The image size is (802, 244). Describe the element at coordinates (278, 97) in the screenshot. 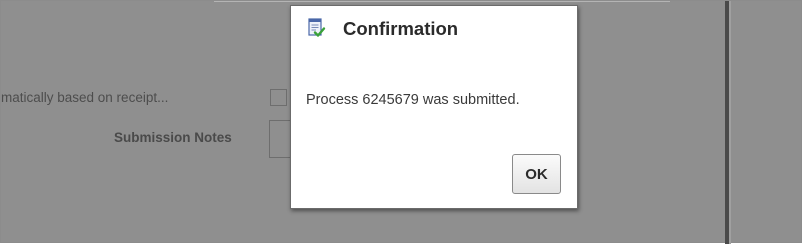

I see `background-checkbox` at that location.